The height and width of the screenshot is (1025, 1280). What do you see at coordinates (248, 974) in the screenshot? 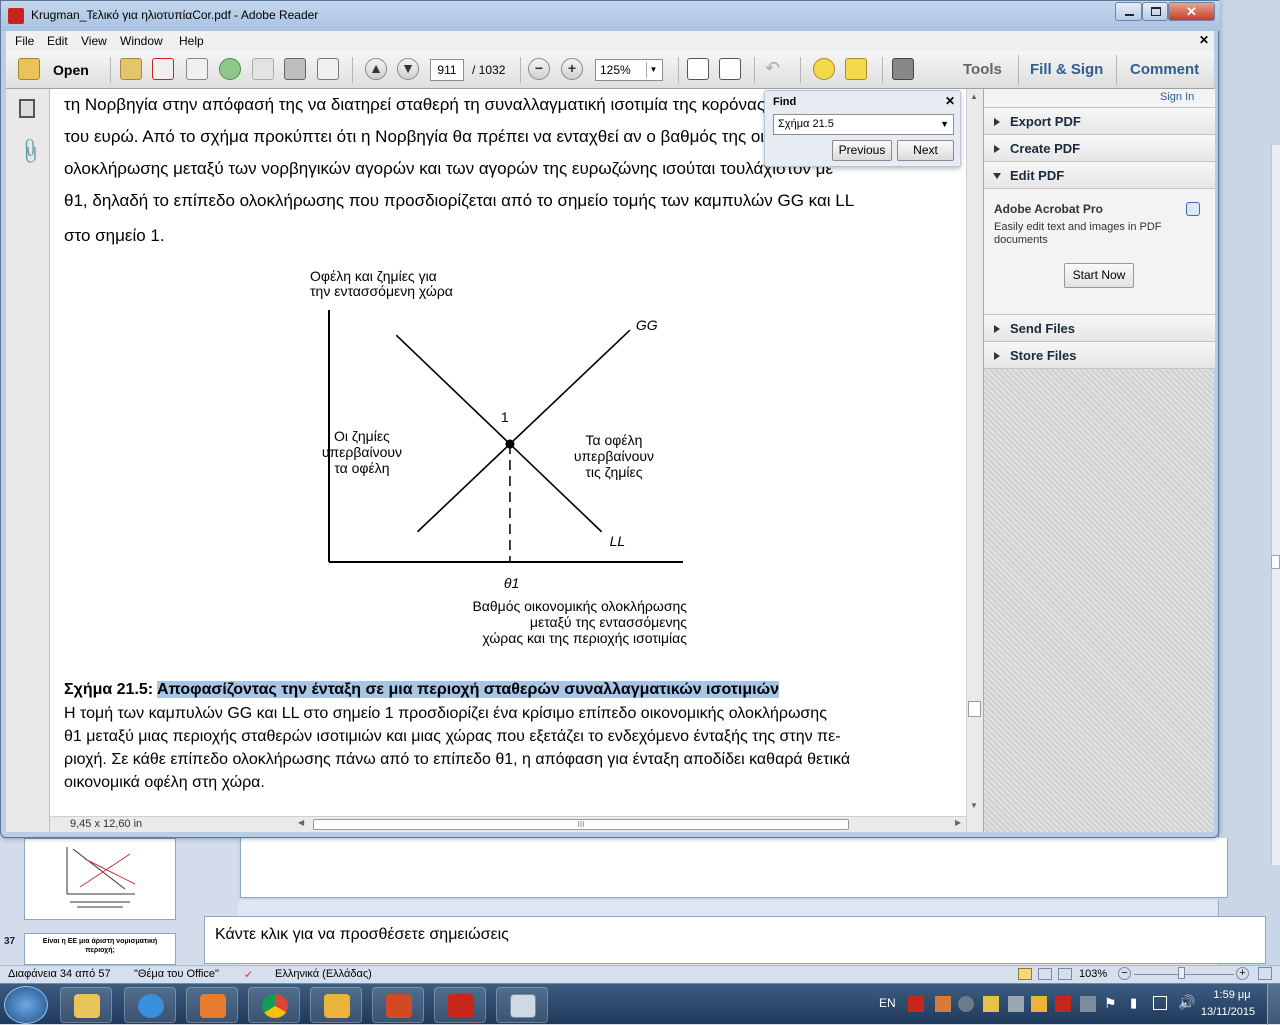
I see `spellcheck-icon: ✓` at bounding box center [248, 974].